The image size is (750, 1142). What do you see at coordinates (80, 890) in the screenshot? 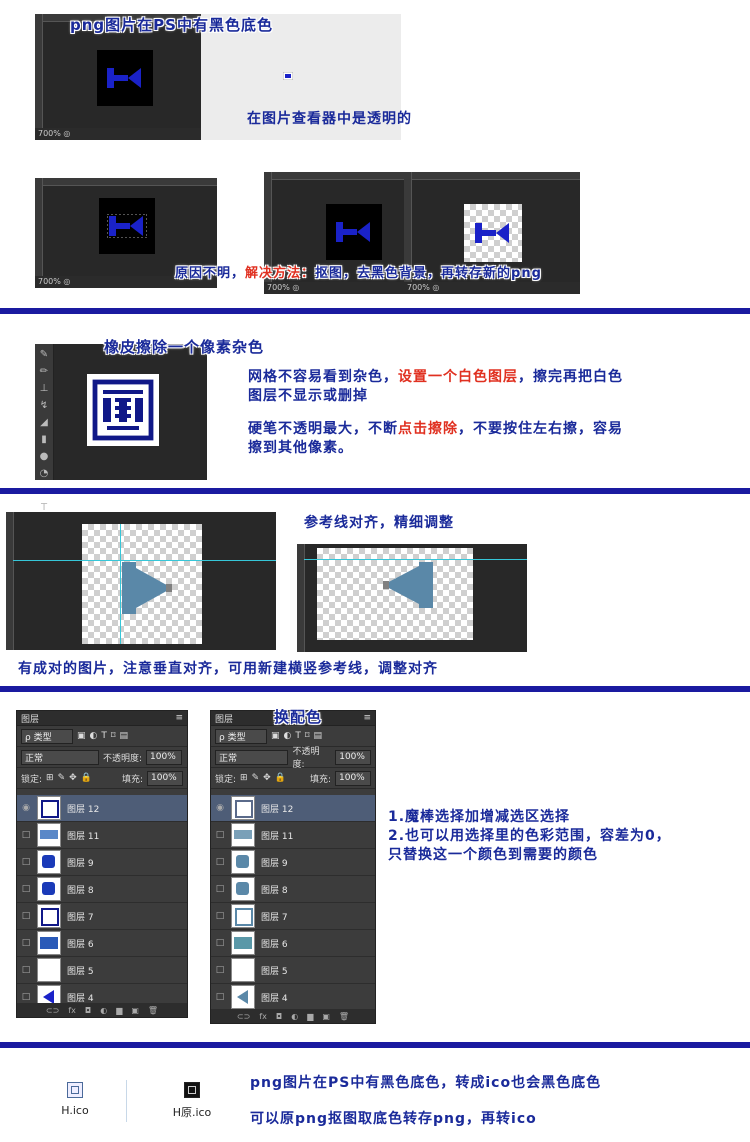
I see `layer-name: 图层 8` at bounding box center [80, 890].